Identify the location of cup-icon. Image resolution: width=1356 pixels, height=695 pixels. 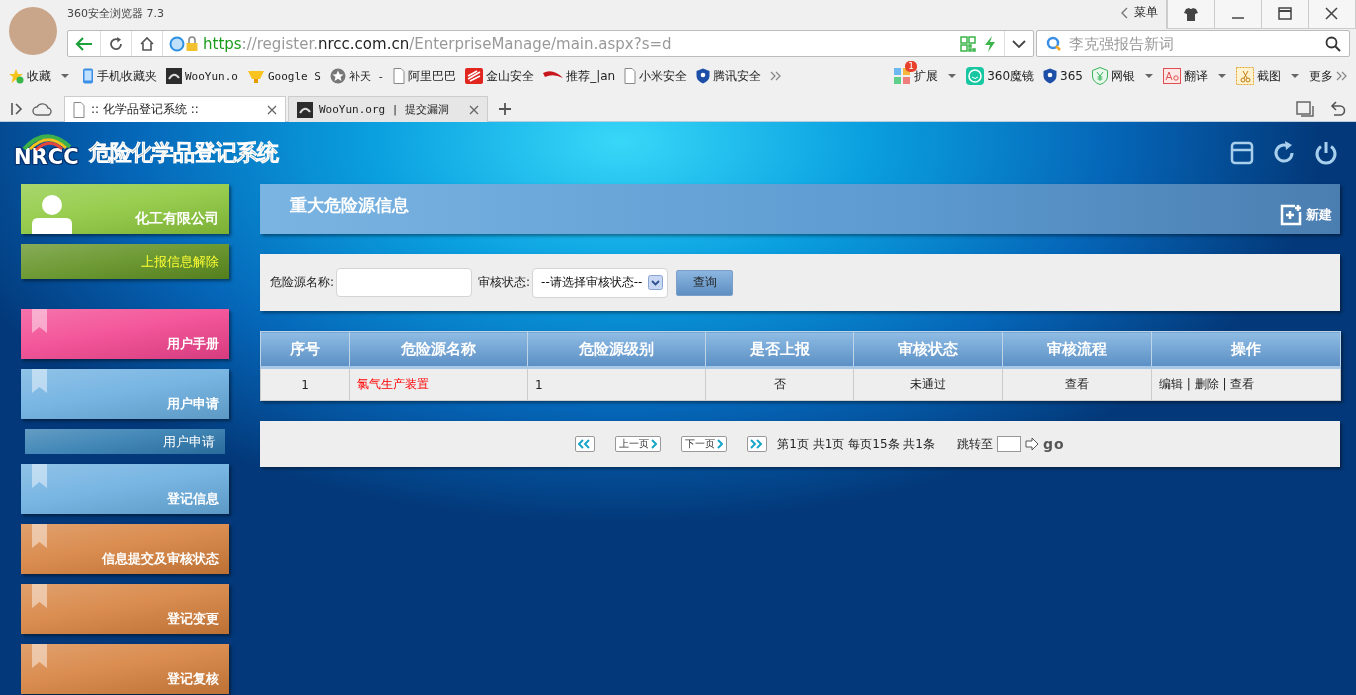
(256, 76).